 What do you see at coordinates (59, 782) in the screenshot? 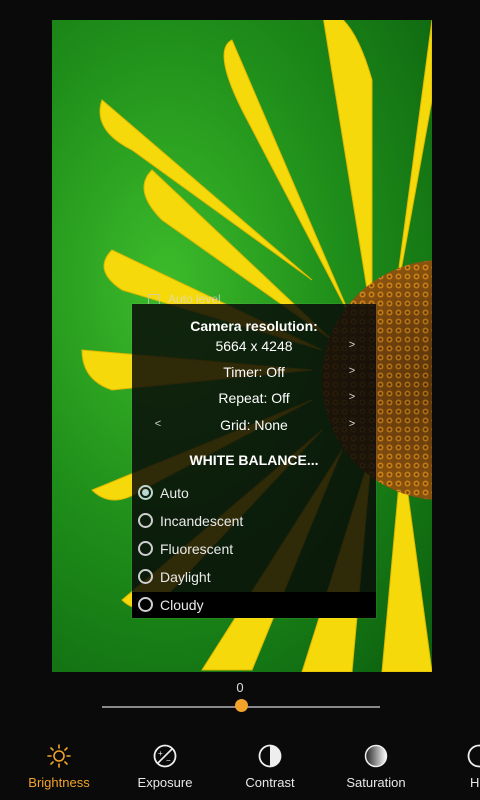
I see `tool-label: Brightness` at bounding box center [59, 782].